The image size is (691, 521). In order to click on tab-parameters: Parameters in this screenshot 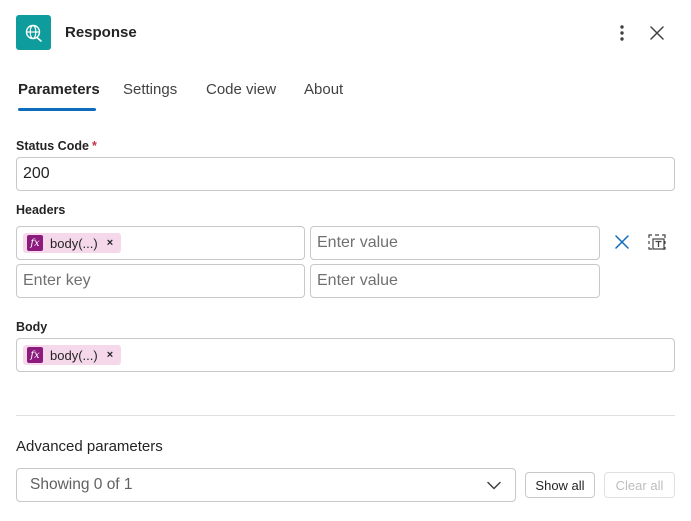, I will do `click(59, 89)`.